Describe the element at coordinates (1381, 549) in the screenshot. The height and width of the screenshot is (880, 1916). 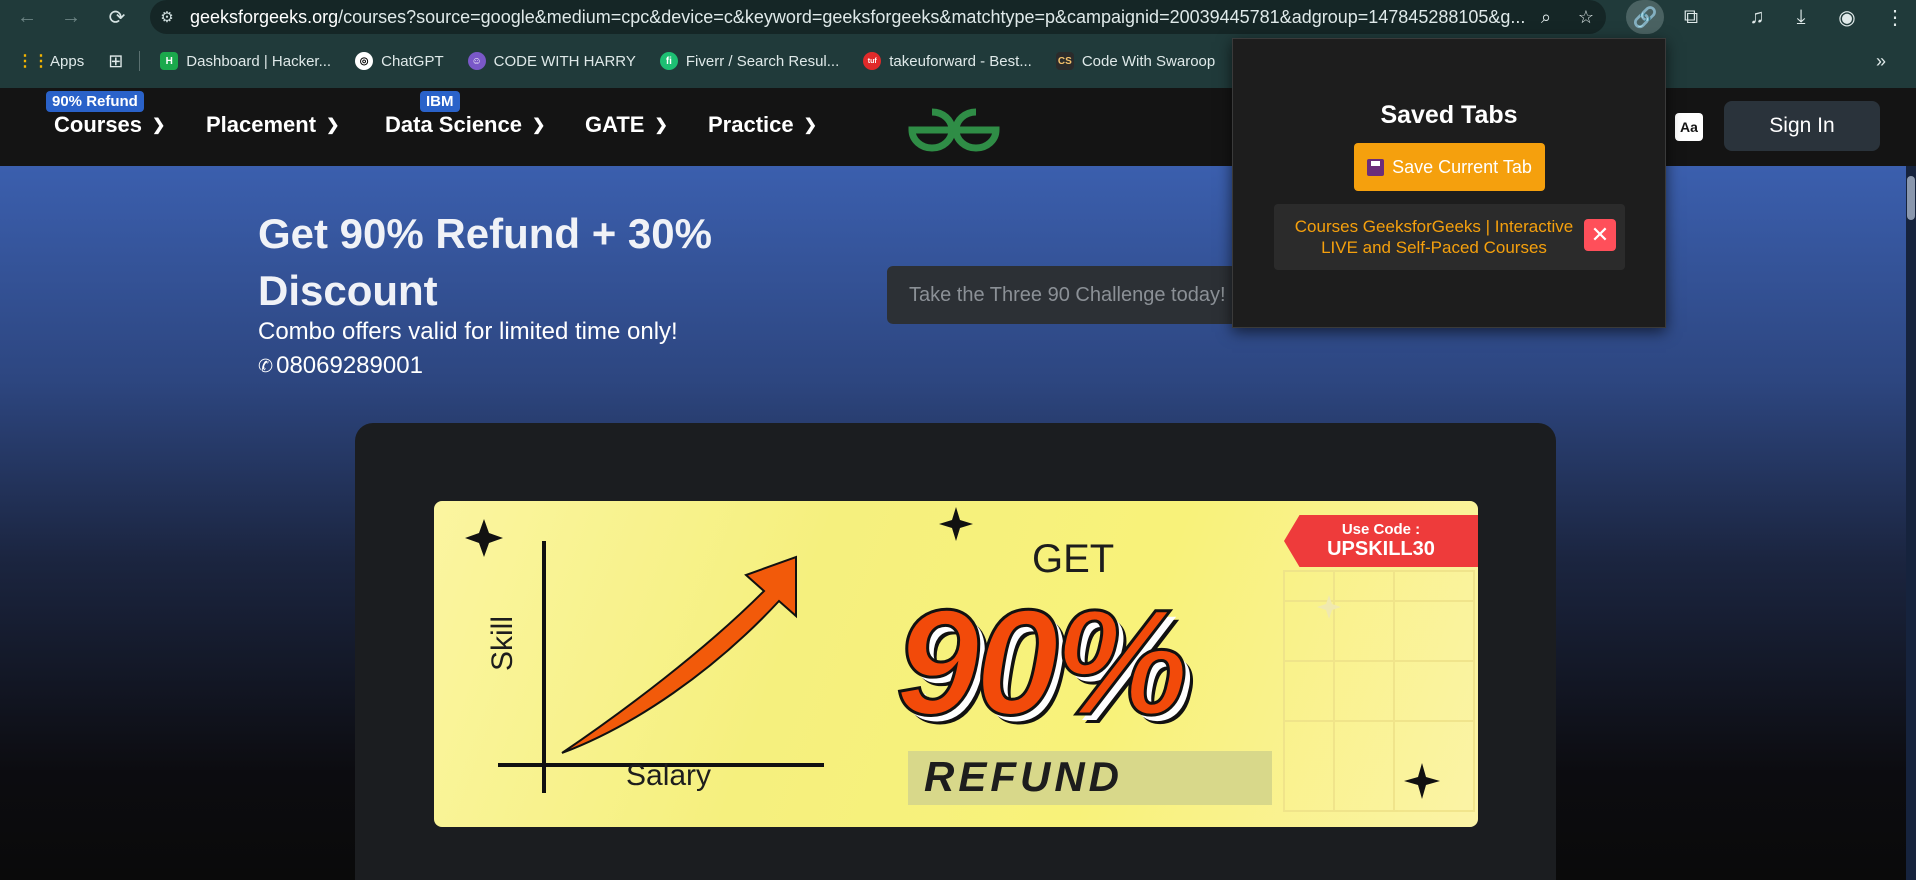
I see `promo-code: UPSKILL30` at that location.